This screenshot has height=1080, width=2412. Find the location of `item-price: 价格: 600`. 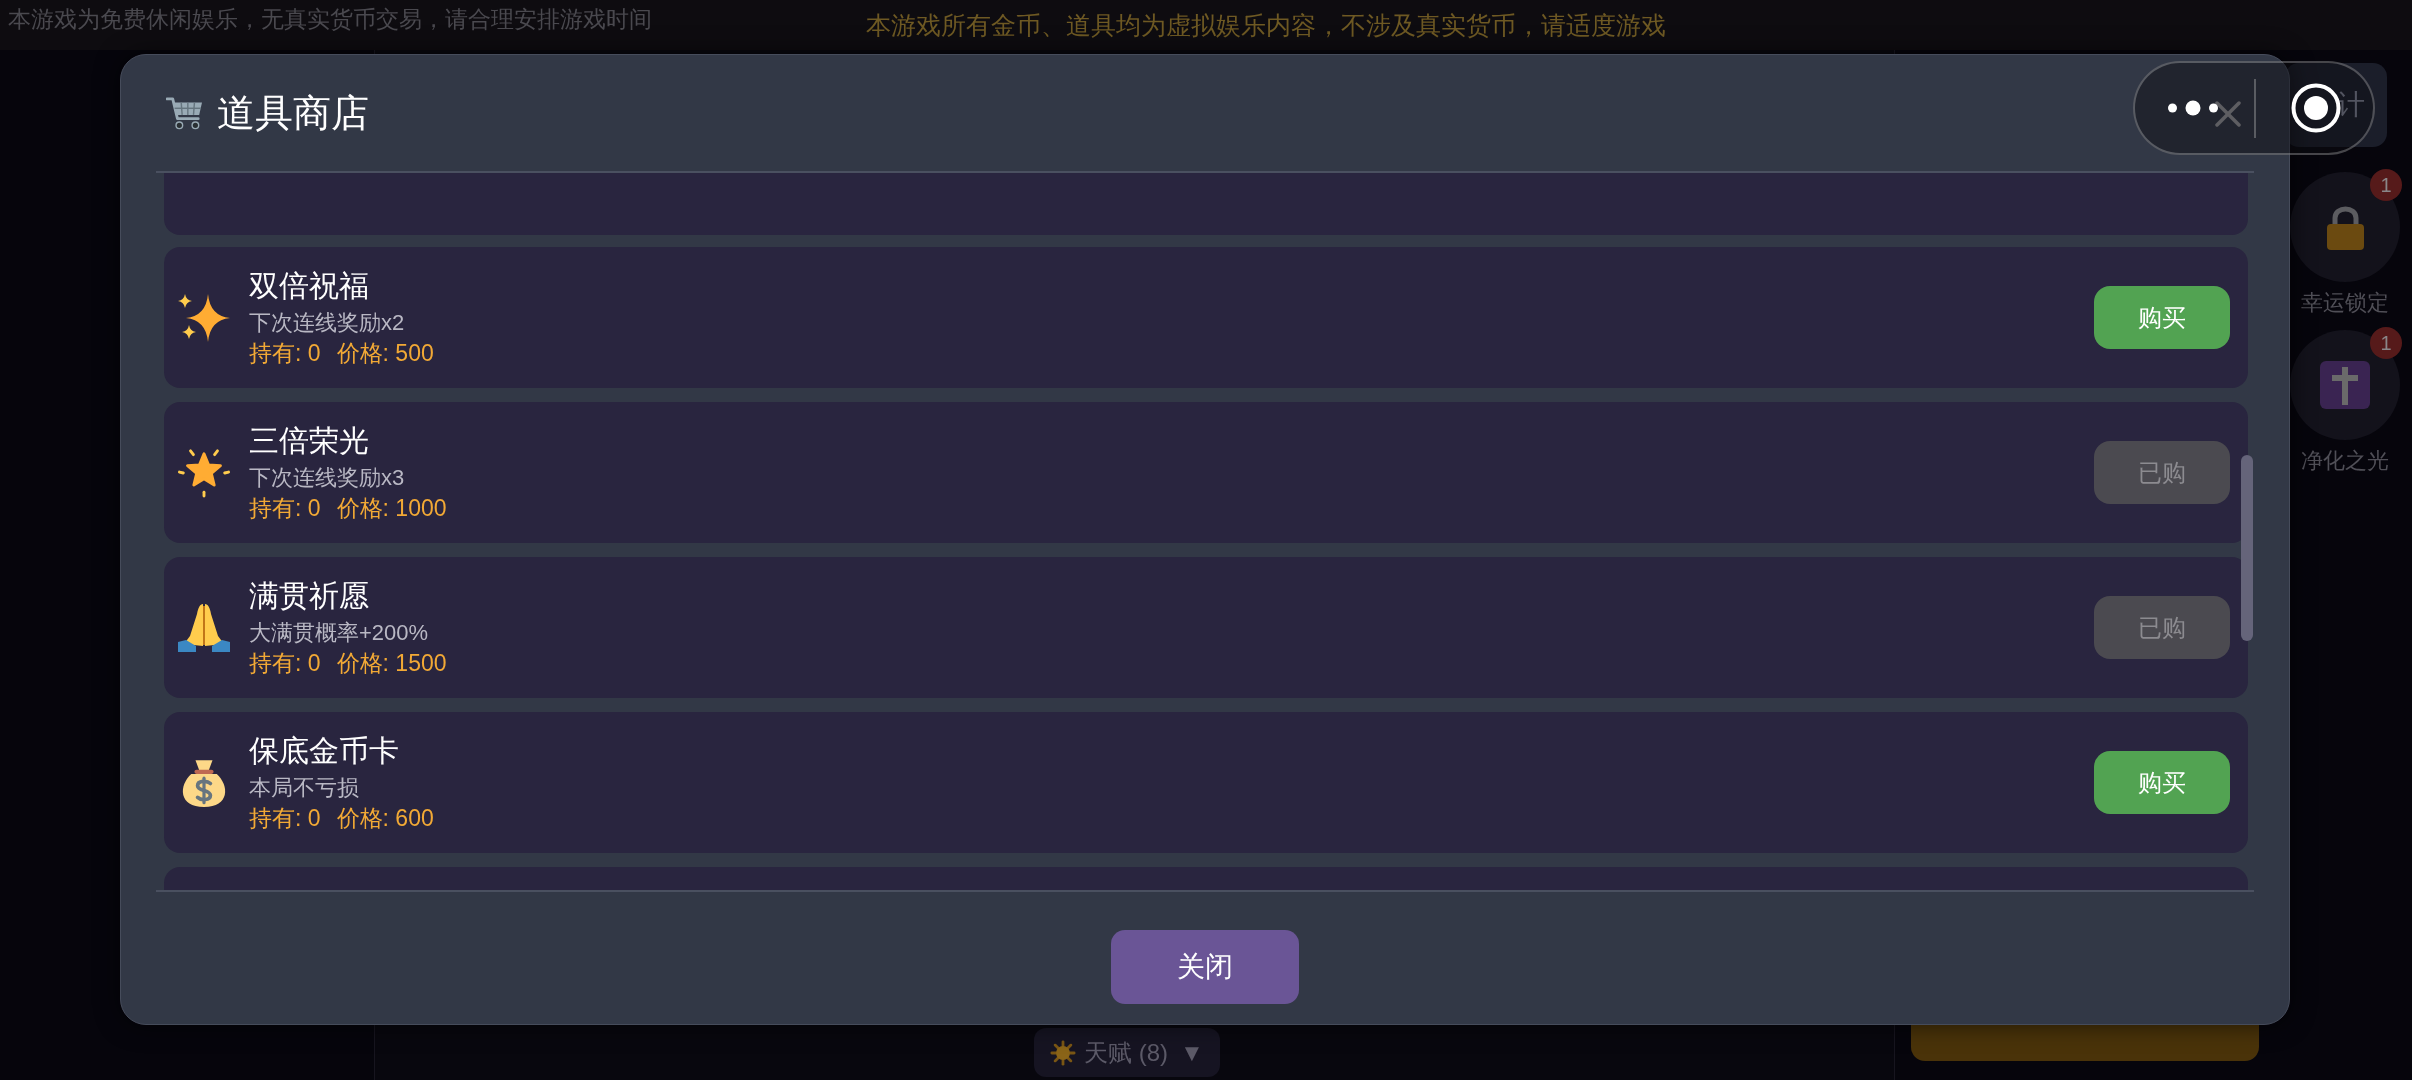

item-price: 价格: 600 is located at coordinates (385, 818).